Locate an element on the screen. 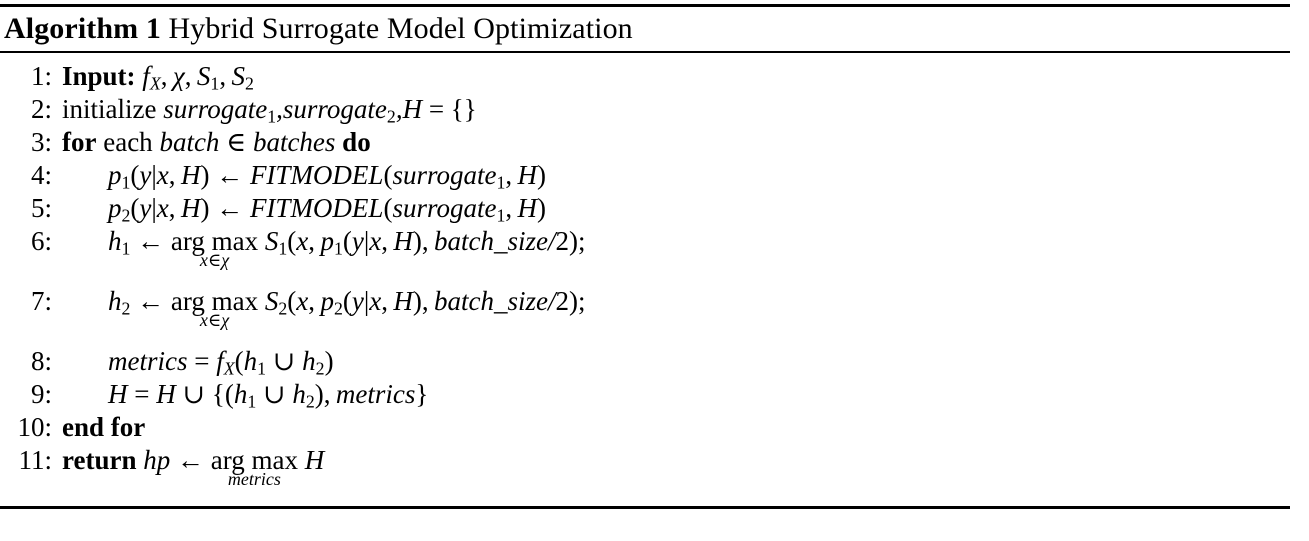  limit-in: ∈ is located at coordinates (214, 260).